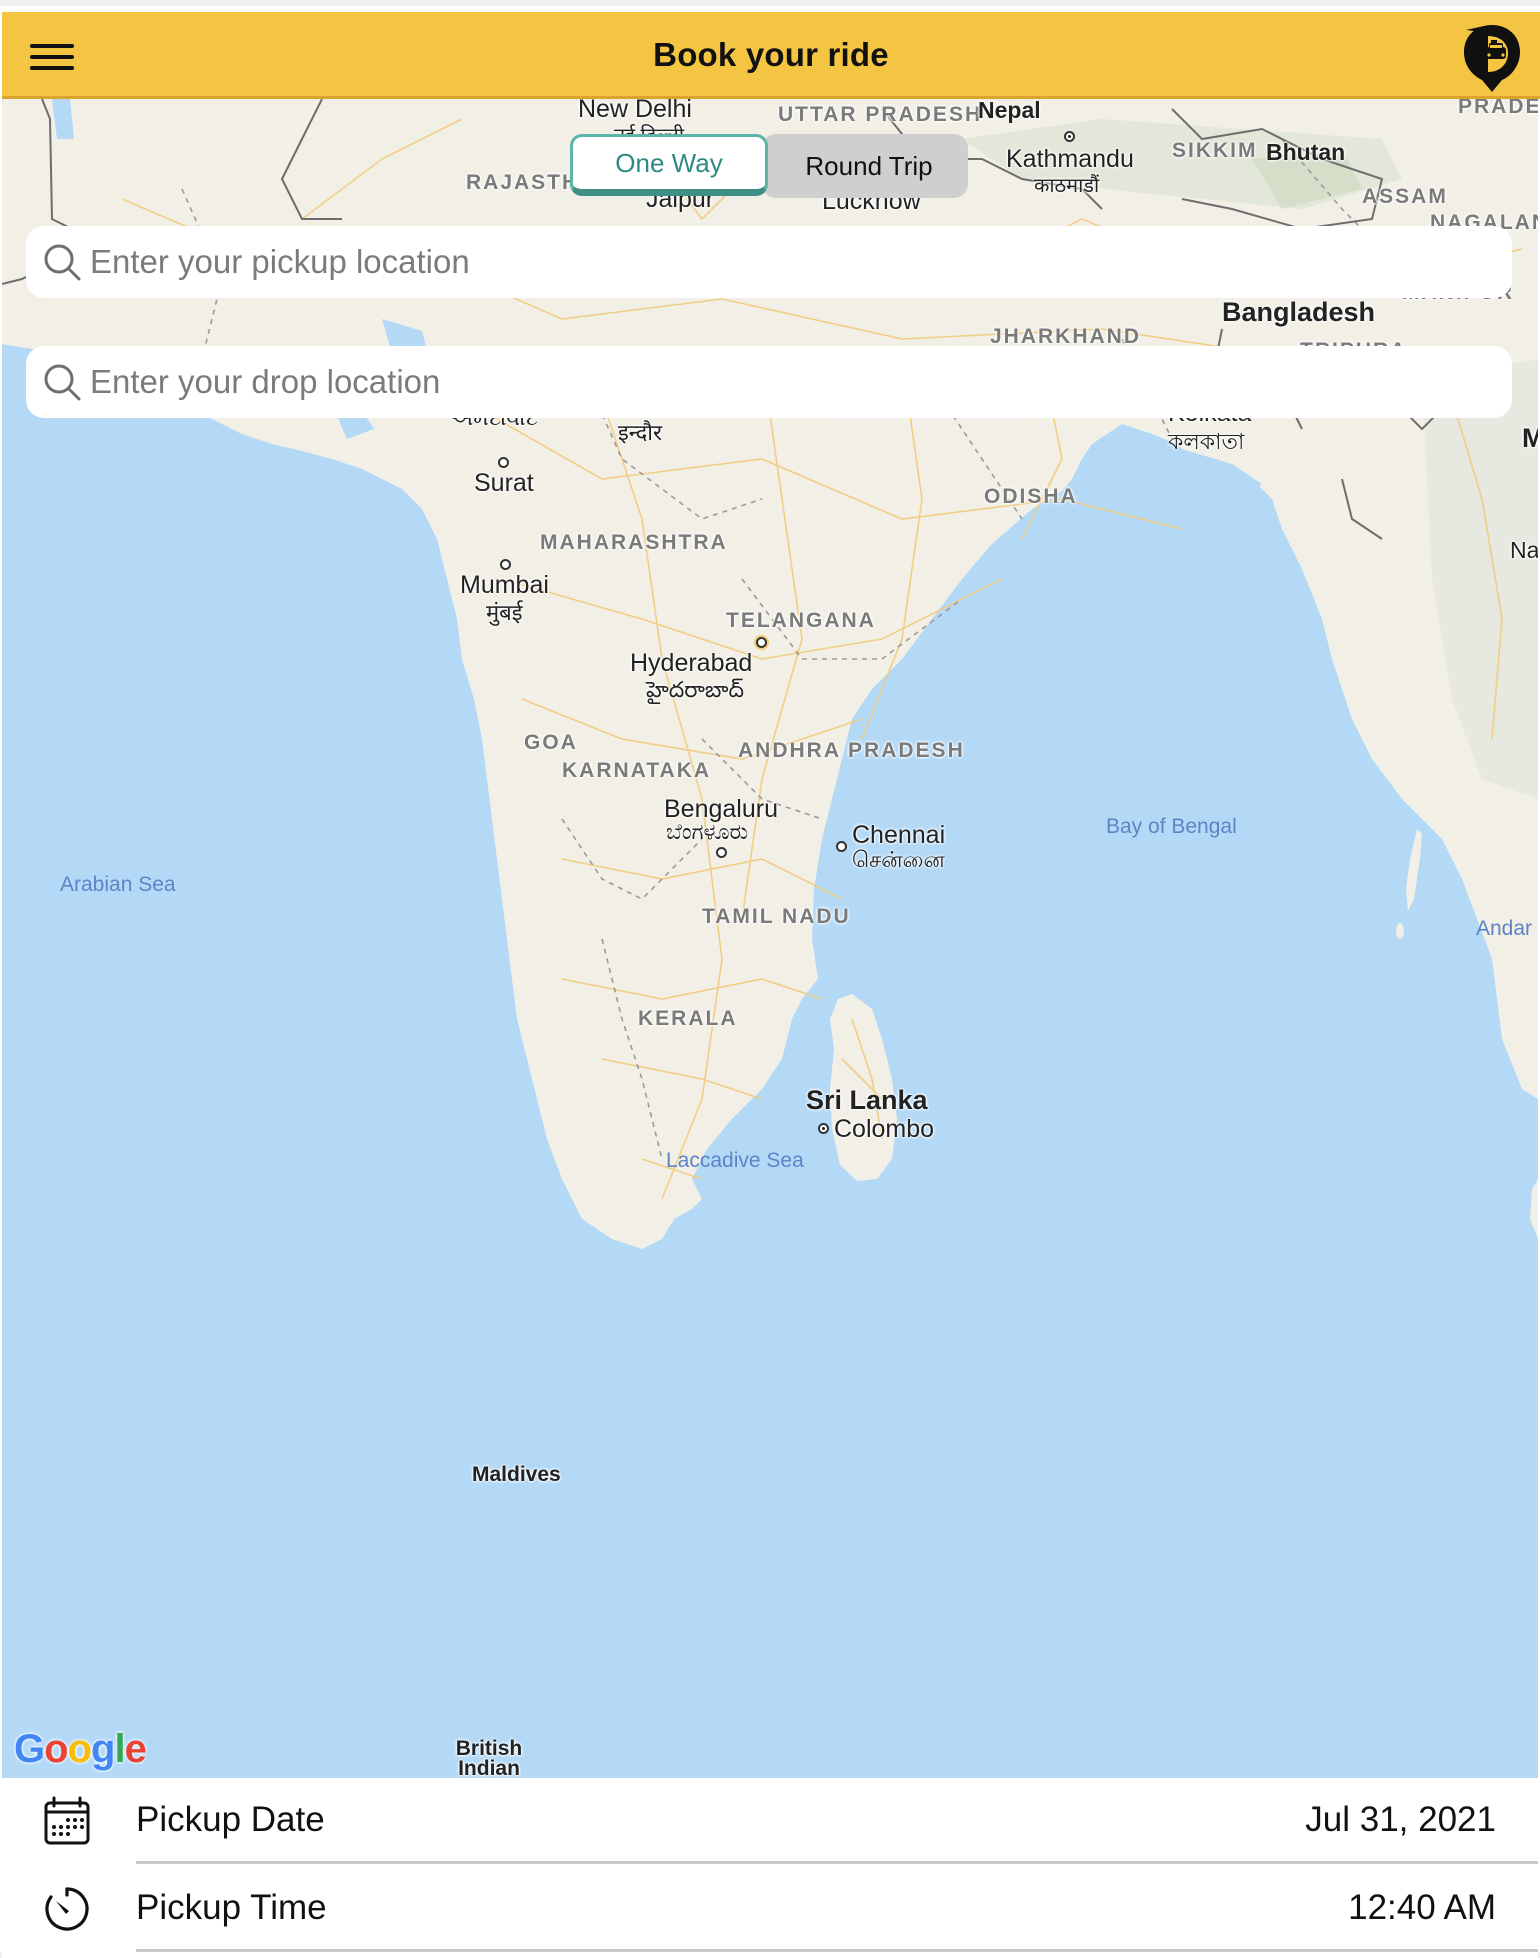 The image size is (1540, 1958). What do you see at coordinates (1069, 136) in the screenshot?
I see `map-marker-kathmandu` at bounding box center [1069, 136].